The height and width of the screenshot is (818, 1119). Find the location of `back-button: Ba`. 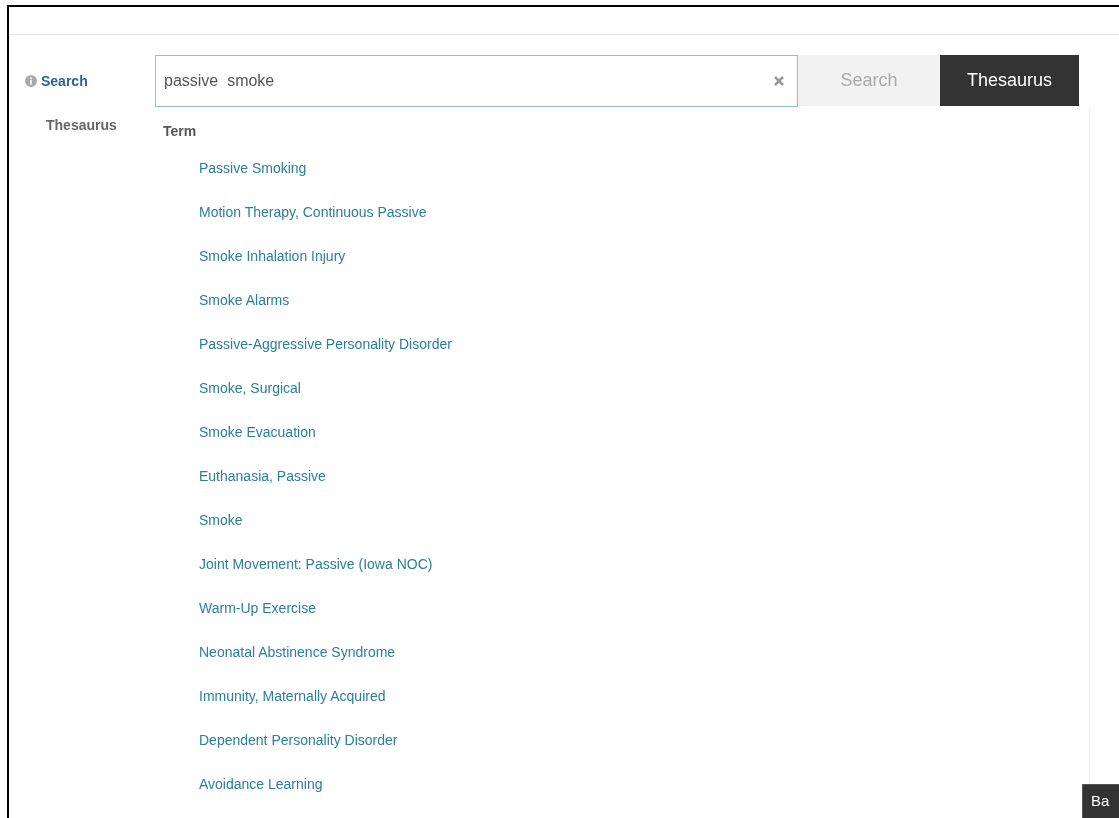

back-button: Ba is located at coordinates (1100, 801).